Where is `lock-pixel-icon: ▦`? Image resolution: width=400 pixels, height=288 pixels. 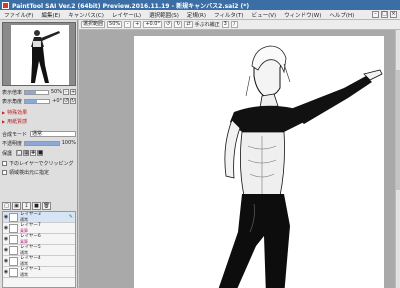 lock-pixel-icon: ▦ is located at coordinates (26, 153).